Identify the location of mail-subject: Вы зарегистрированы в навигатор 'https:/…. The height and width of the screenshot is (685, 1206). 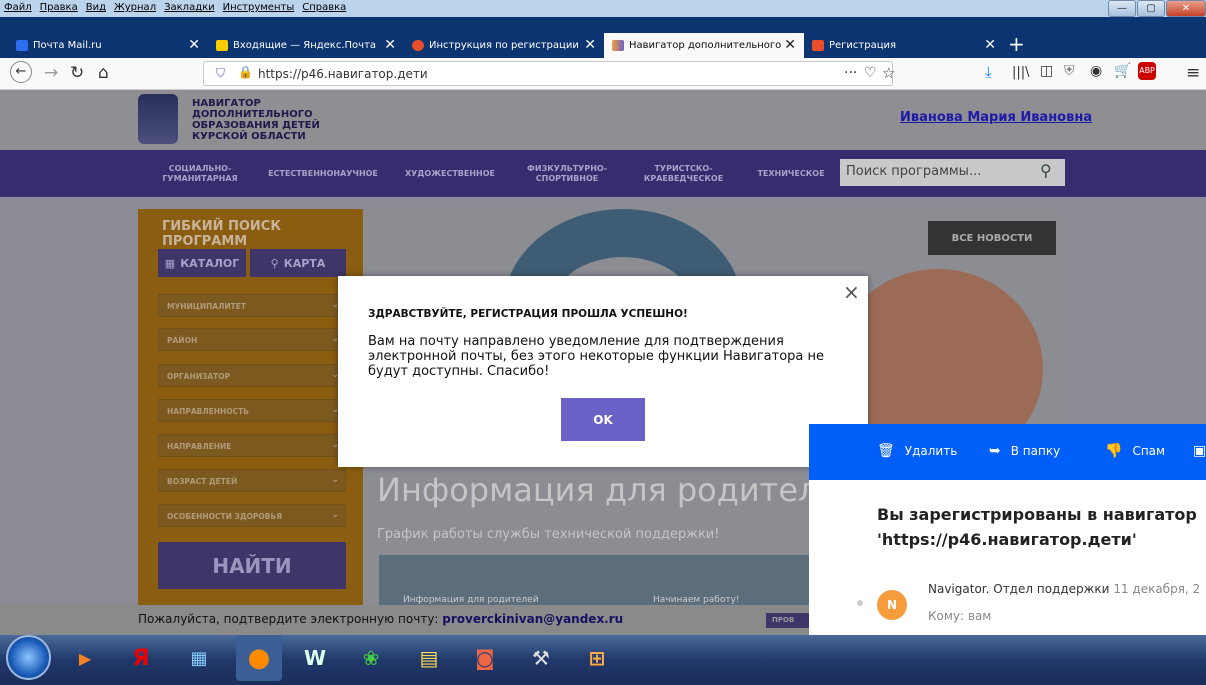
(1037, 527).